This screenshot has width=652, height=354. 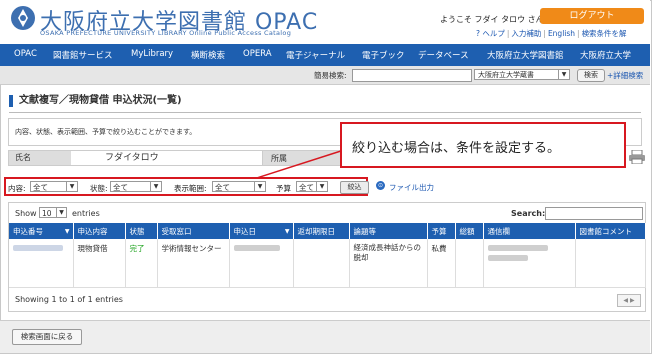 I want to click on nav-item-database: データベース, so click(x=443, y=55).